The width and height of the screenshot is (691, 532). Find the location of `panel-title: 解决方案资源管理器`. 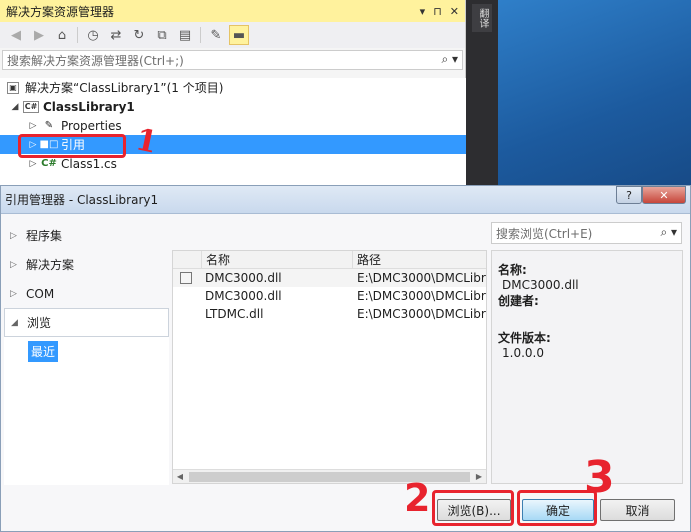

panel-title: 解决方案资源管理器 is located at coordinates (60, 11).